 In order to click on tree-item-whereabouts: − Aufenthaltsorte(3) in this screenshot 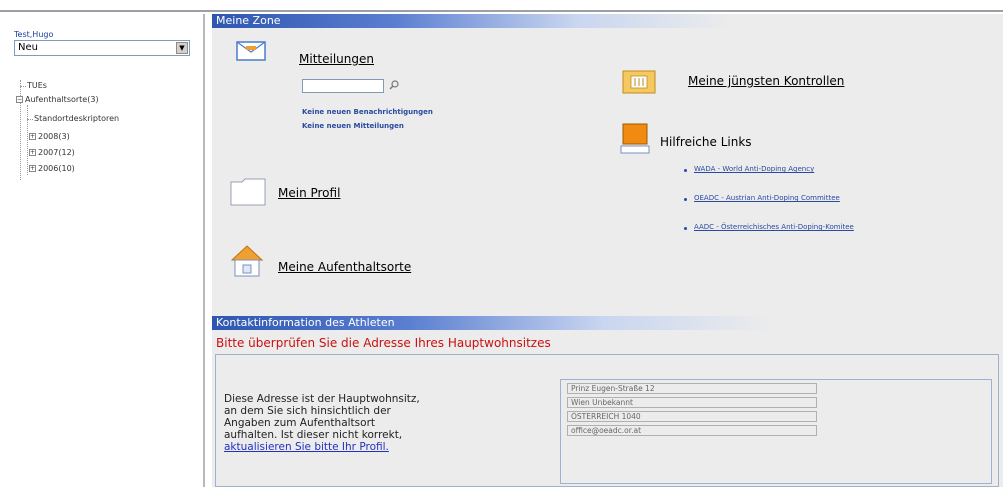, I will do `click(57, 99)`.